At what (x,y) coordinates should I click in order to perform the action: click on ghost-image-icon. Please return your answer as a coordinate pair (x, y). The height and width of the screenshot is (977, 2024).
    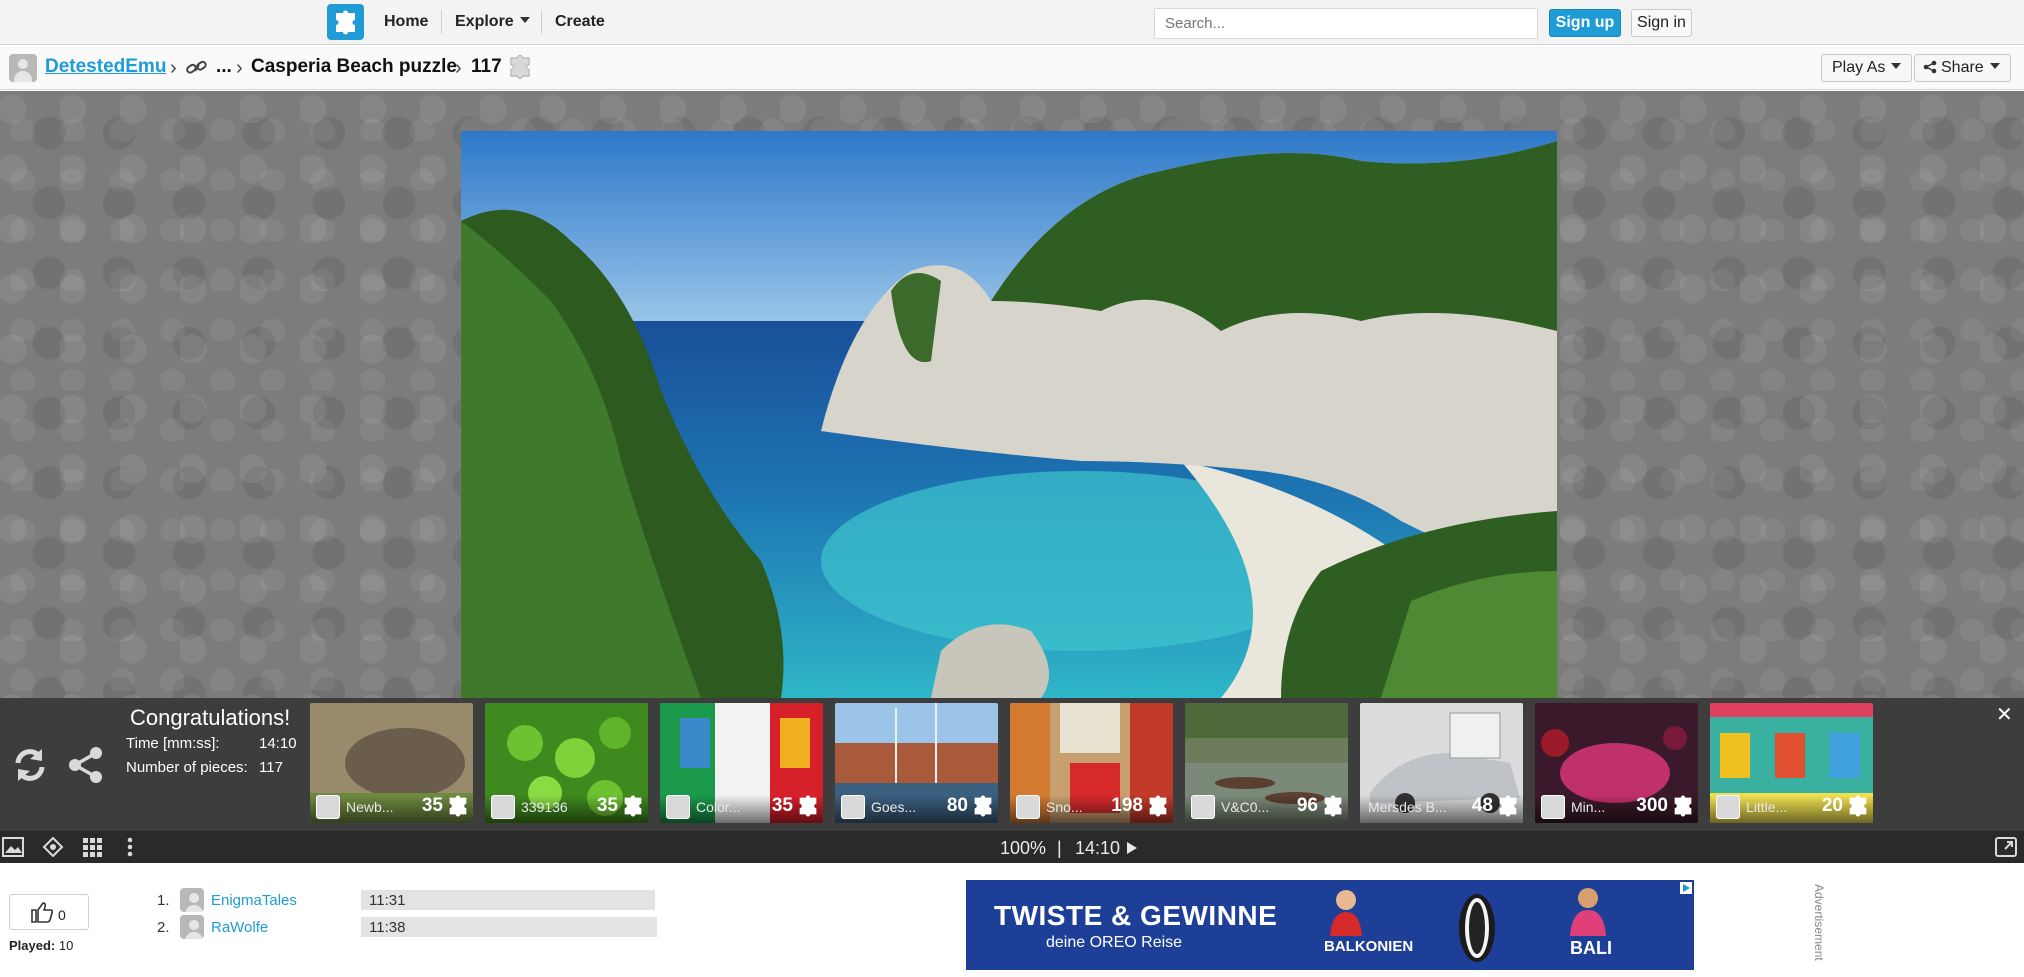
    Looking at the image, I should click on (53, 847).